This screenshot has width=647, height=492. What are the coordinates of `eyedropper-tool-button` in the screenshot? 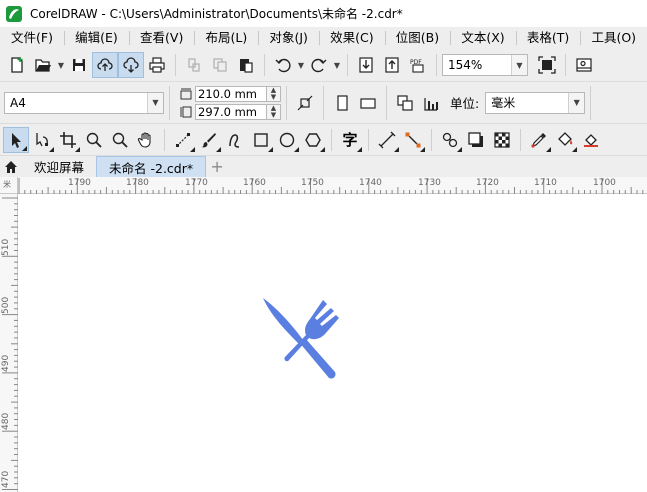 It's located at (539, 140).